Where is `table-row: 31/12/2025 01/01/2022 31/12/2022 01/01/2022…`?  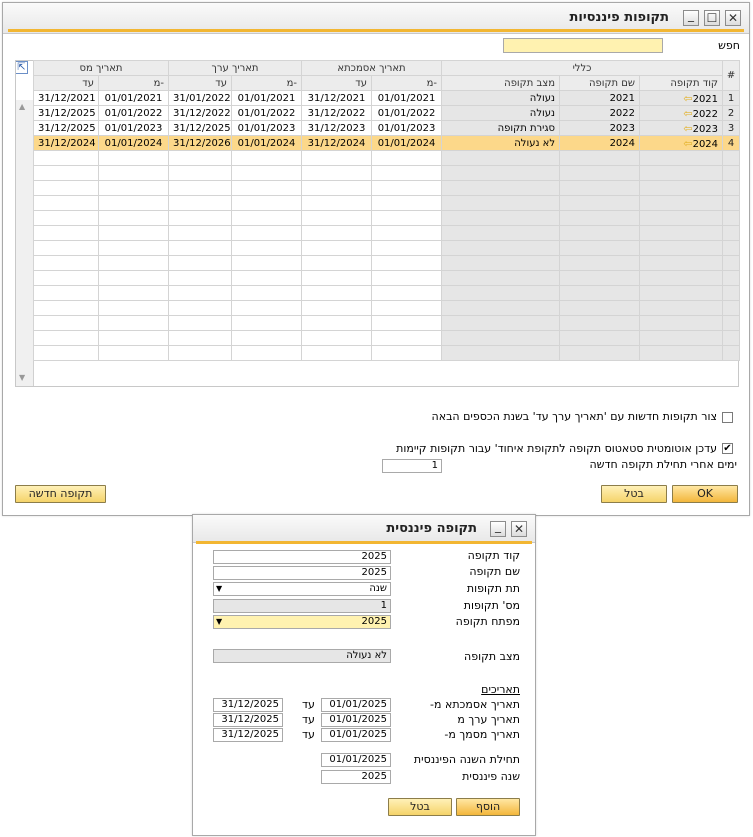 table-row: 31/12/2025 01/01/2022 31/12/2022 01/01/2022… is located at coordinates (387, 113).